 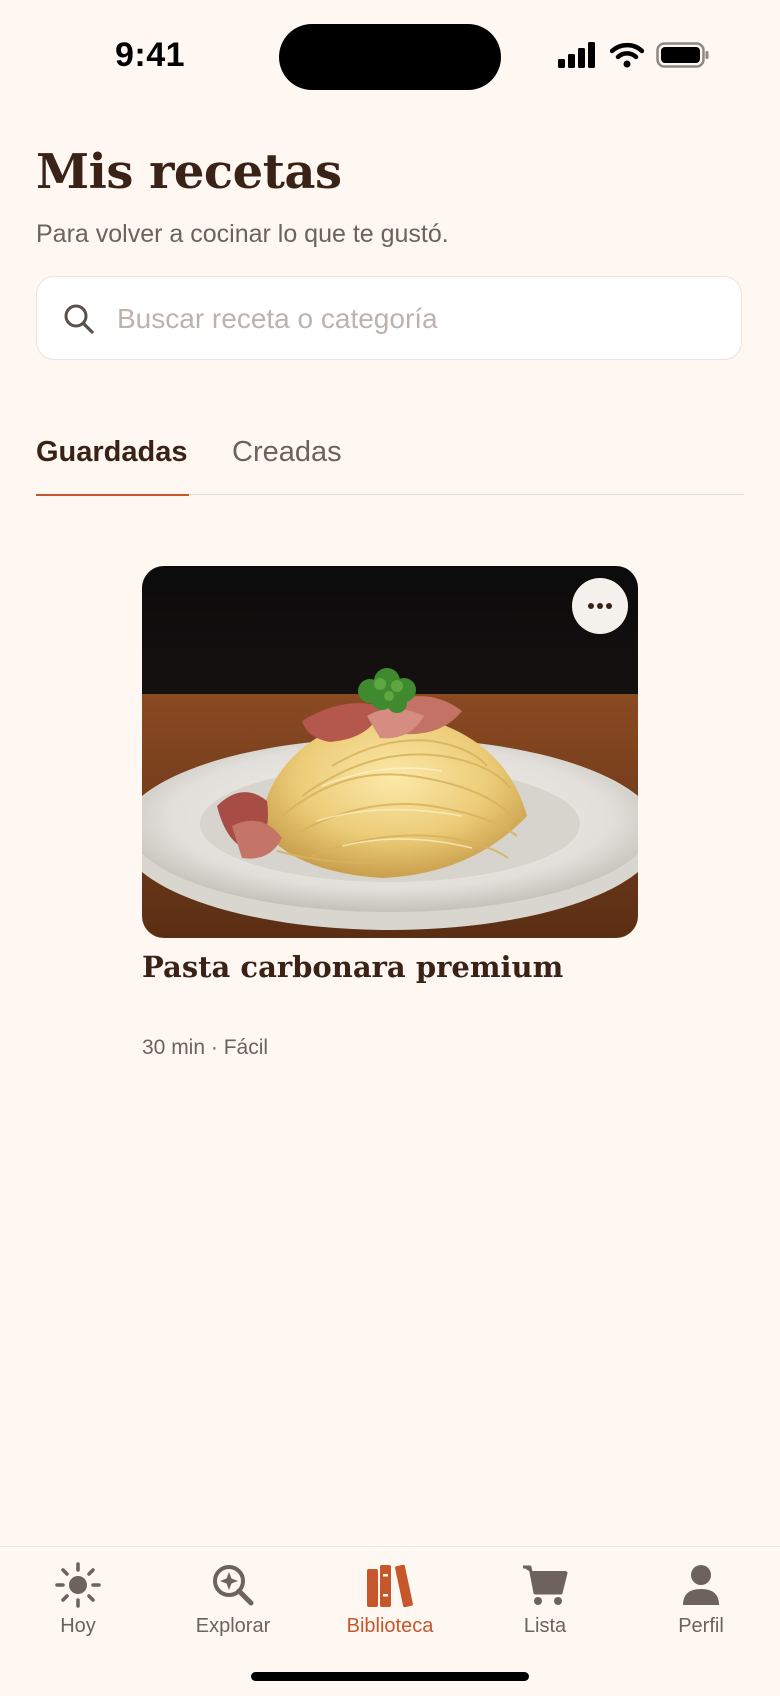 What do you see at coordinates (78, 1585) in the screenshot?
I see `sun-icon` at bounding box center [78, 1585].